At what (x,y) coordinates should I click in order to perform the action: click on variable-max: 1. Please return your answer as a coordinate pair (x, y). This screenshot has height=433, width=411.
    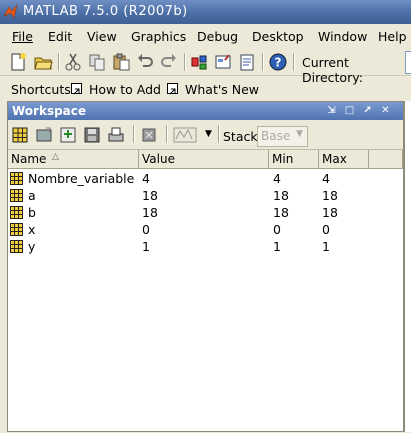
    Looking at the image, I should click on (326, 246).